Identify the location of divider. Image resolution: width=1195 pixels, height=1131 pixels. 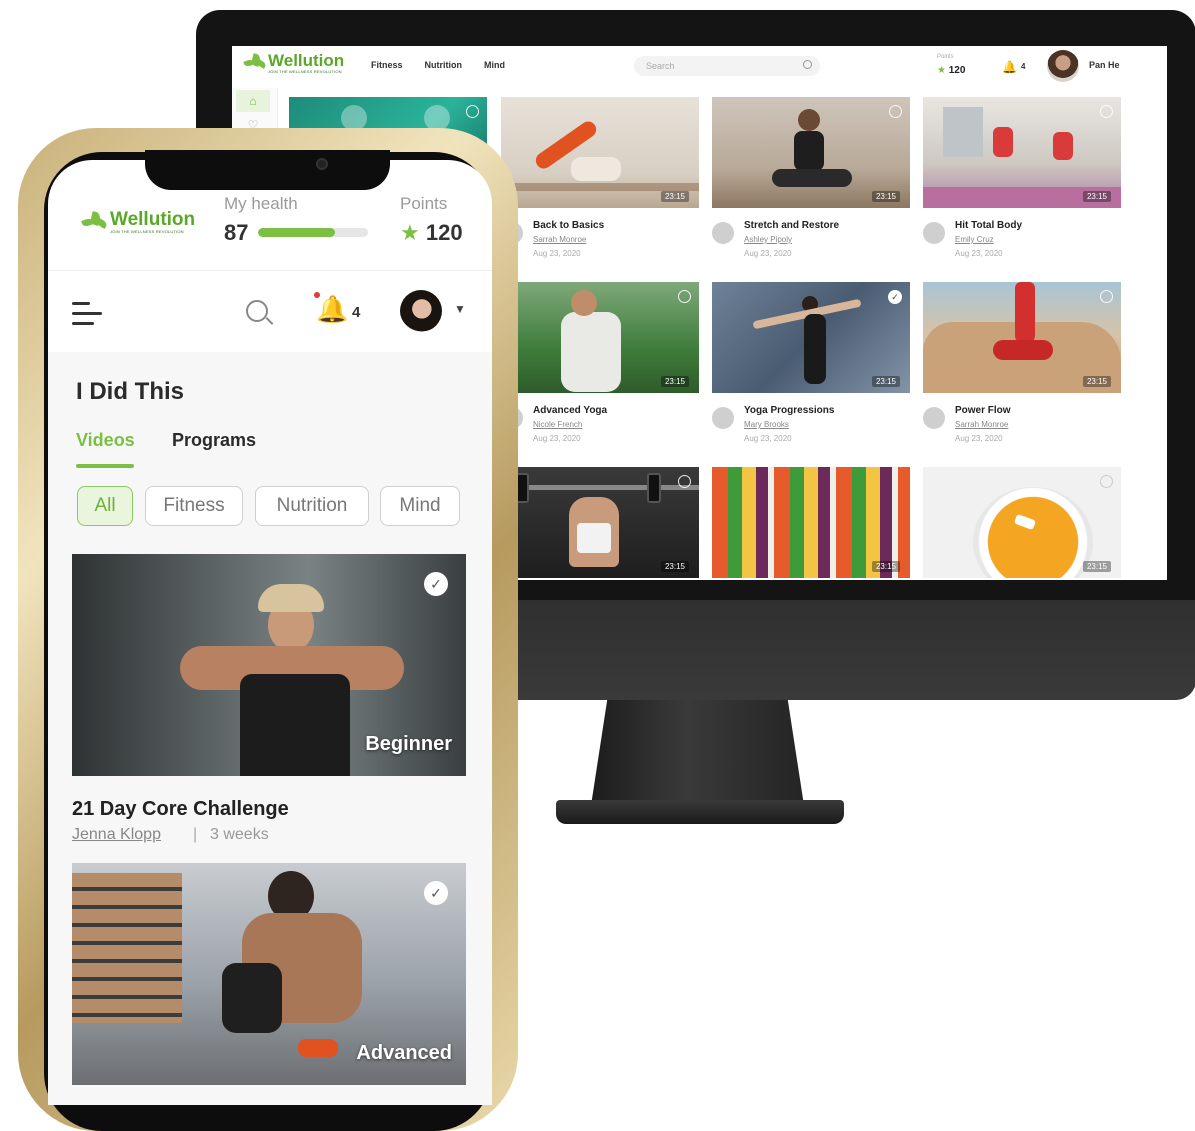
(270, 270).